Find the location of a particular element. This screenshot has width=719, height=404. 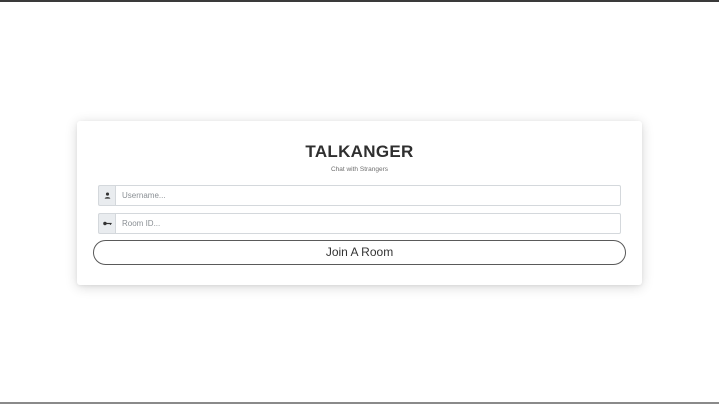

window-top-border is located at coordinates (359, 1).